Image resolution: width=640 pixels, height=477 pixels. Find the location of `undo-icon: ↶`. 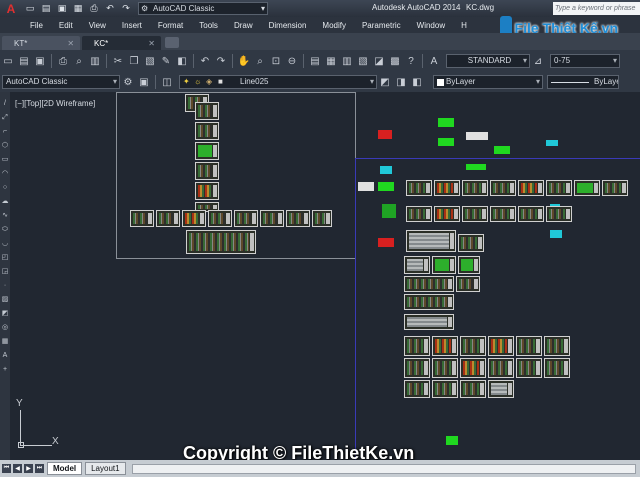

undo-icon: ↶ is located at coordinates (205, 61).